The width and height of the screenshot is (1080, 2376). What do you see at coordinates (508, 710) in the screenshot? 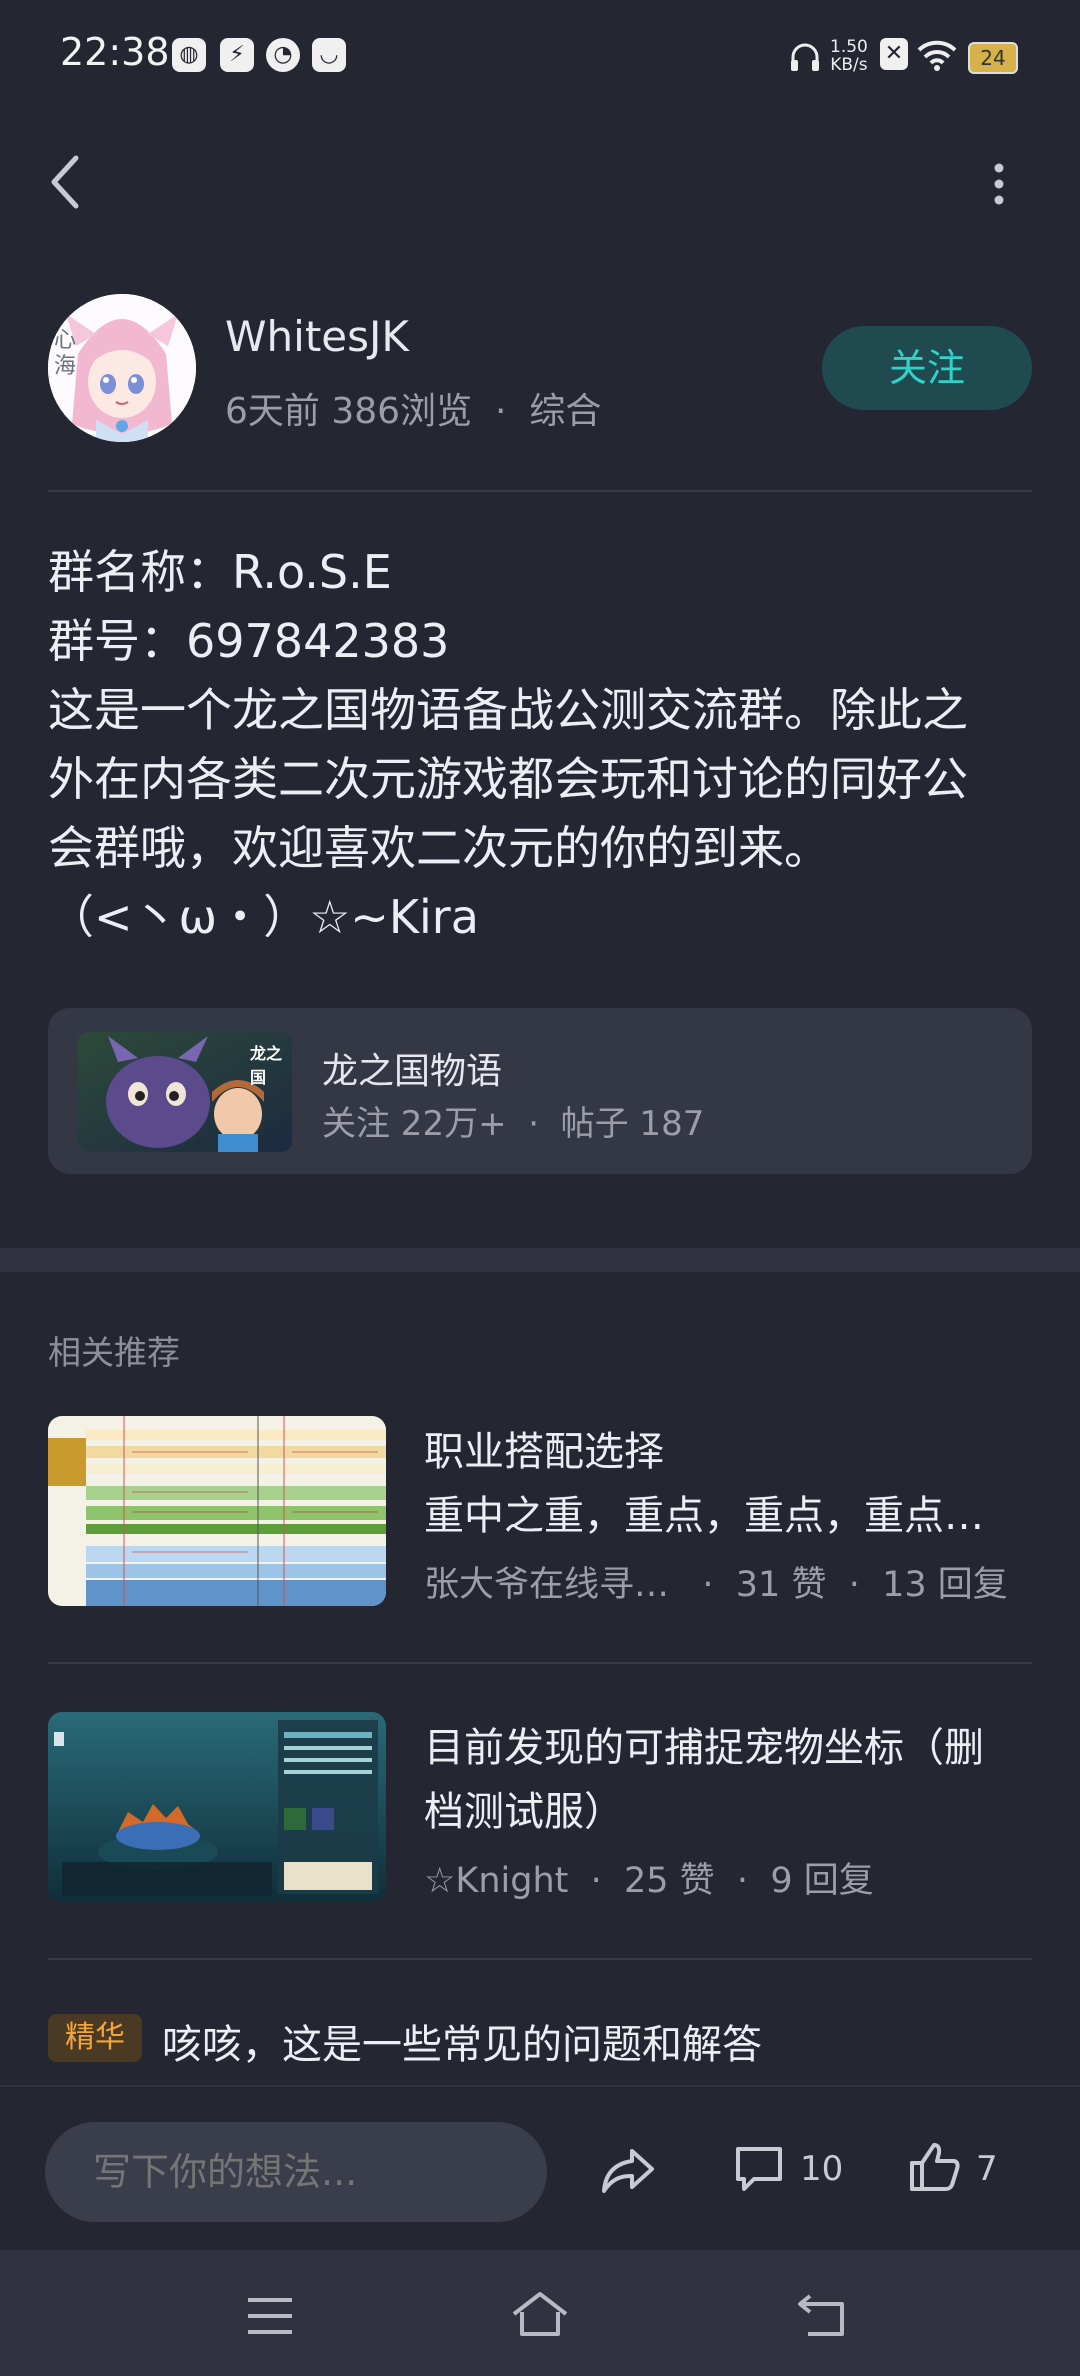
I see `post-line: 这是一个龙之国物语备战公测交流群。除此之` at bounding box center [508, 710].